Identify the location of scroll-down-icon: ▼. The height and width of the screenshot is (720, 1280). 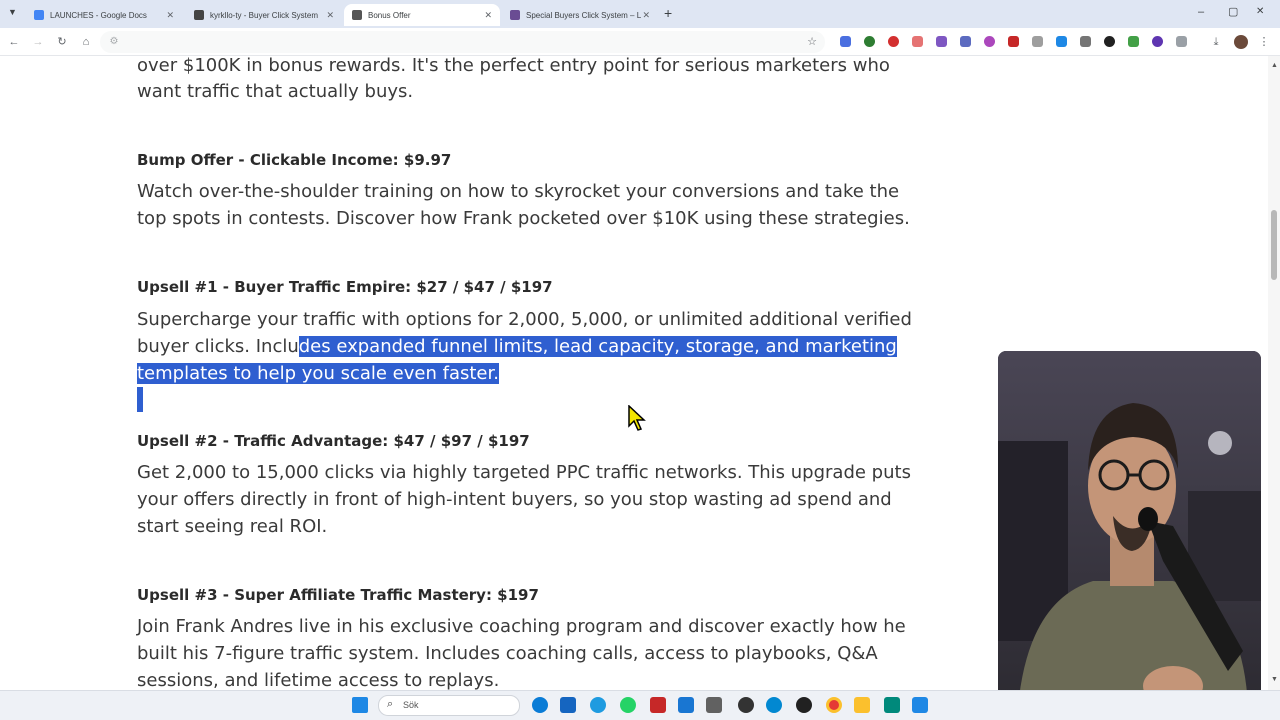
(1274, 679).